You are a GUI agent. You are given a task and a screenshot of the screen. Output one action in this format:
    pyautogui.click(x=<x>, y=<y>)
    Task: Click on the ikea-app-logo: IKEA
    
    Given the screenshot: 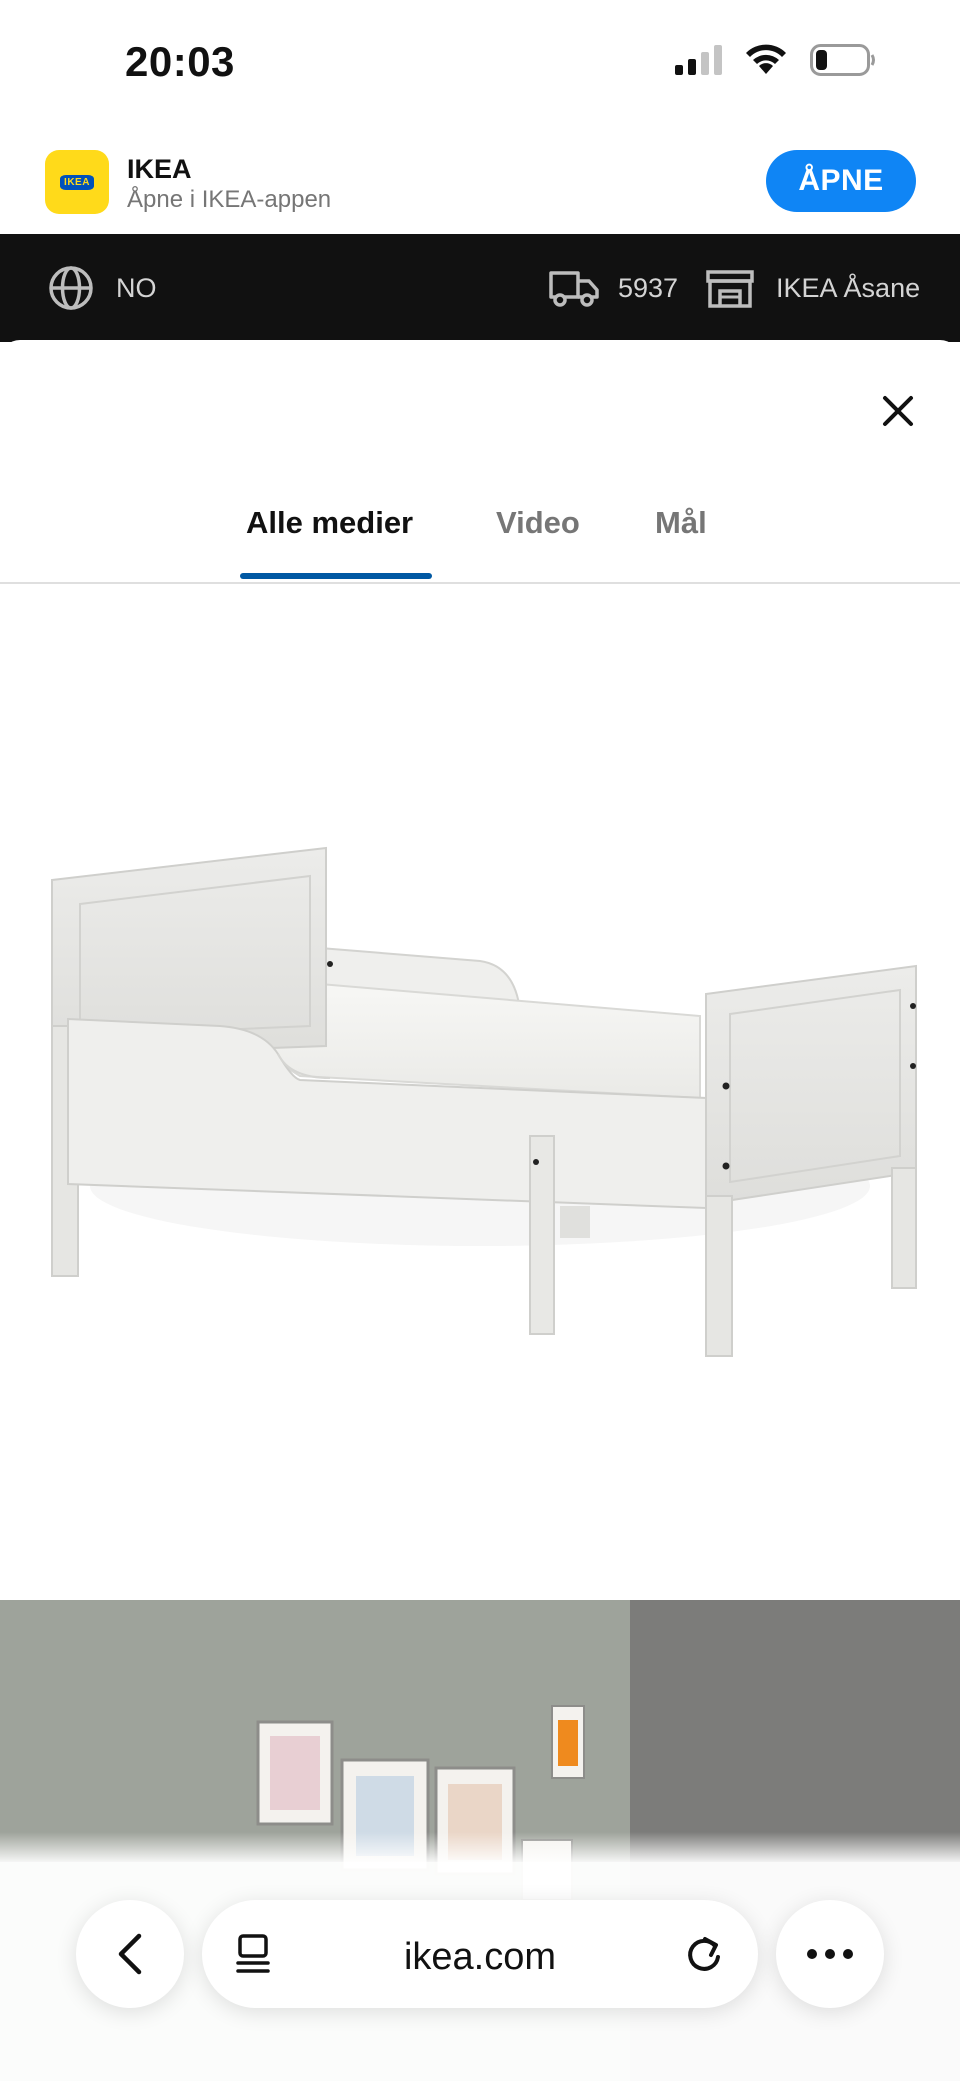 What is the action you would take?
    pyautogui.click(x=77, y=182)
    